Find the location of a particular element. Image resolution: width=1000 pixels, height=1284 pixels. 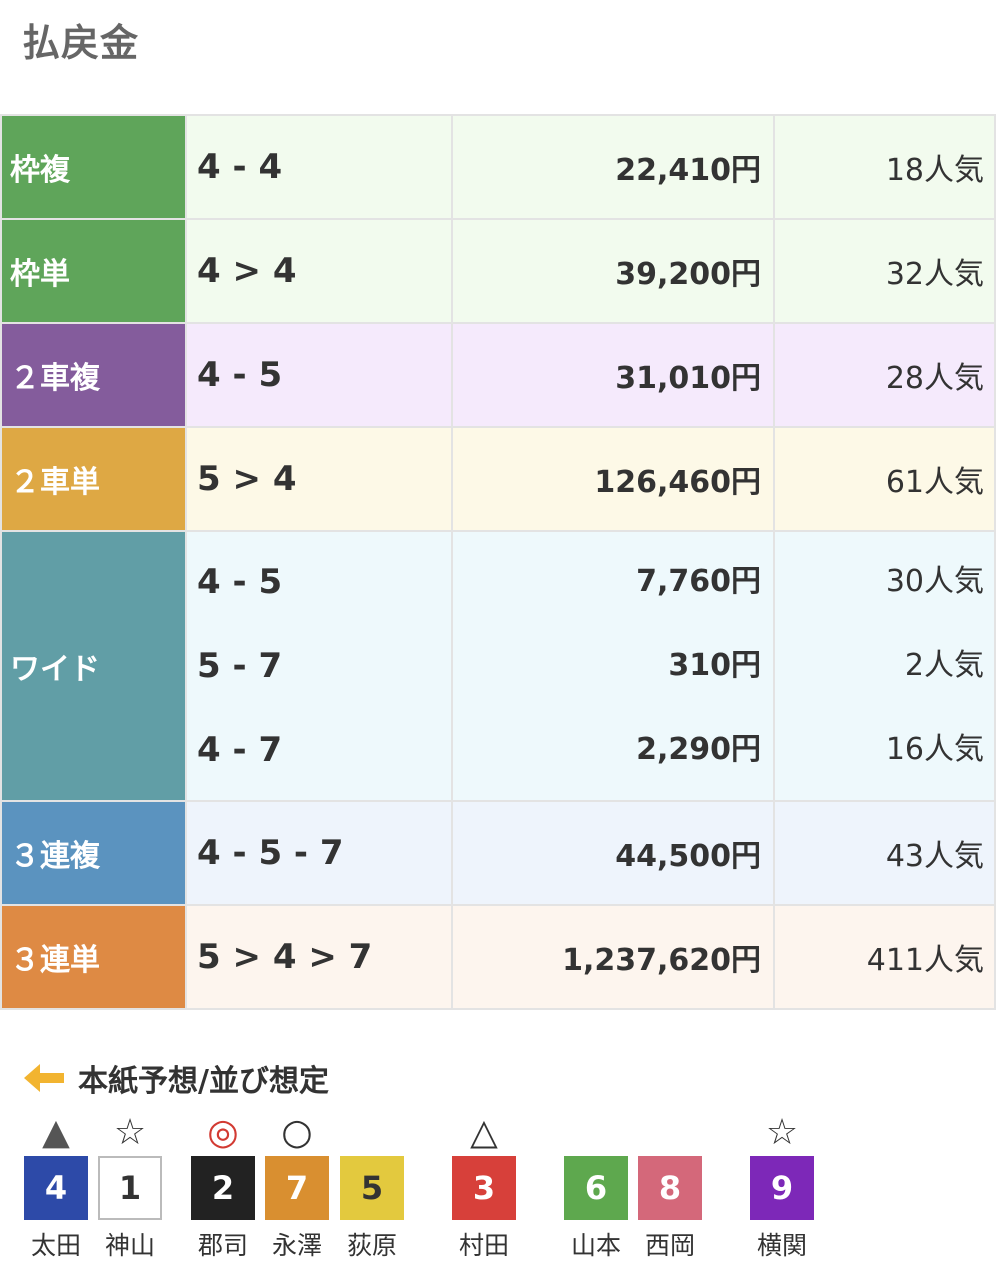

popularity-value: 2人気 is located at coordinates (944, 665).